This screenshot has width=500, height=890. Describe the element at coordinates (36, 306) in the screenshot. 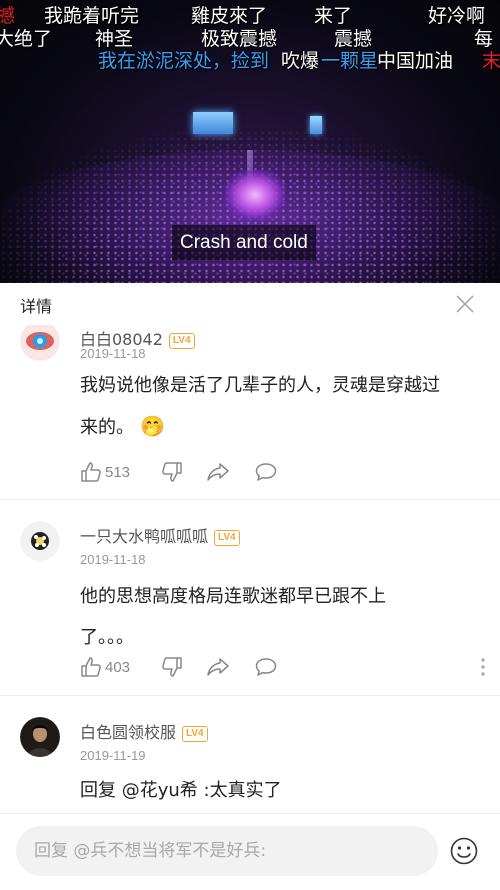

I see `panel-title: 详情` at that location.